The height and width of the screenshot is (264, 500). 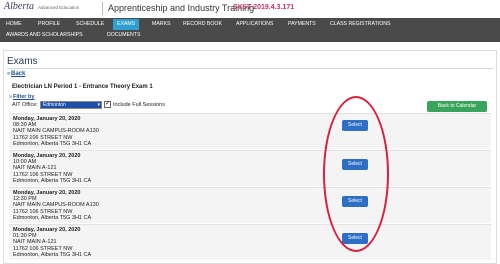 What do you see at coordinates (250, 68) in the screenshot?
I see `title-divider` at bounding box center [250, 68].